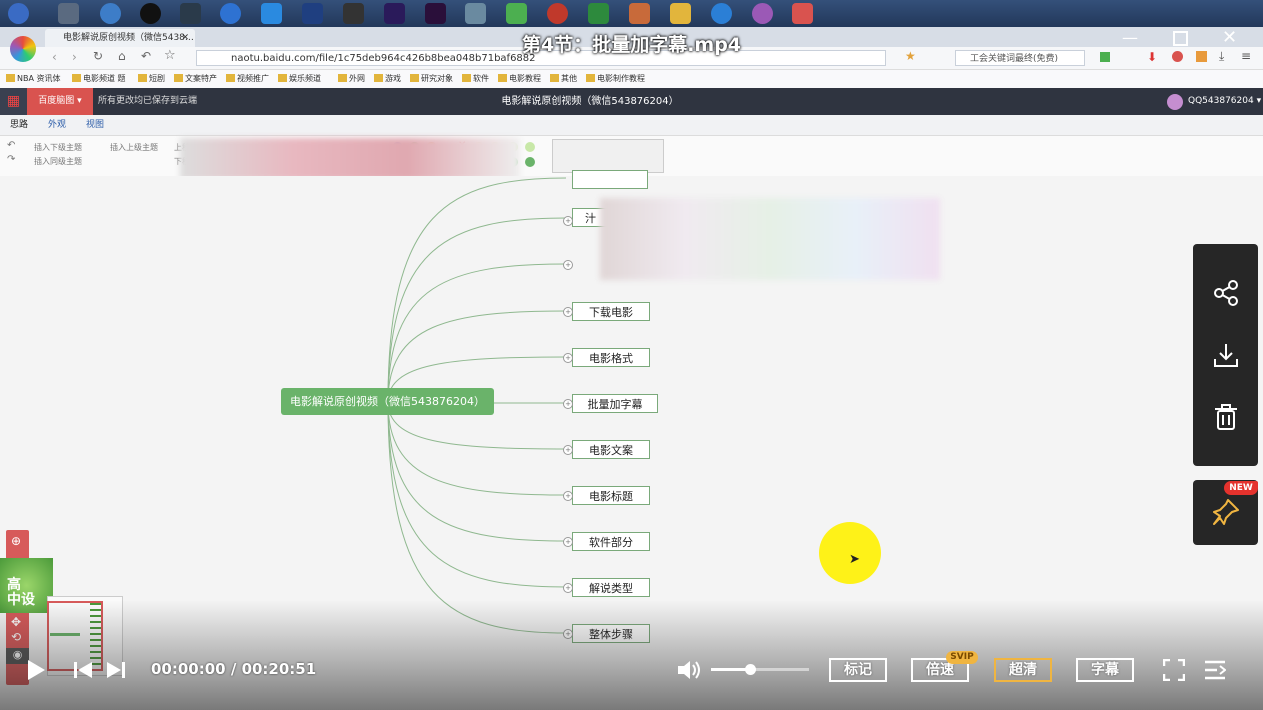 The image size is (1263, 710). Describe the element at coordinates (234, 669) in the screenshot. I see `playback-time: 00:00:00 / 00:20:51` at that location.